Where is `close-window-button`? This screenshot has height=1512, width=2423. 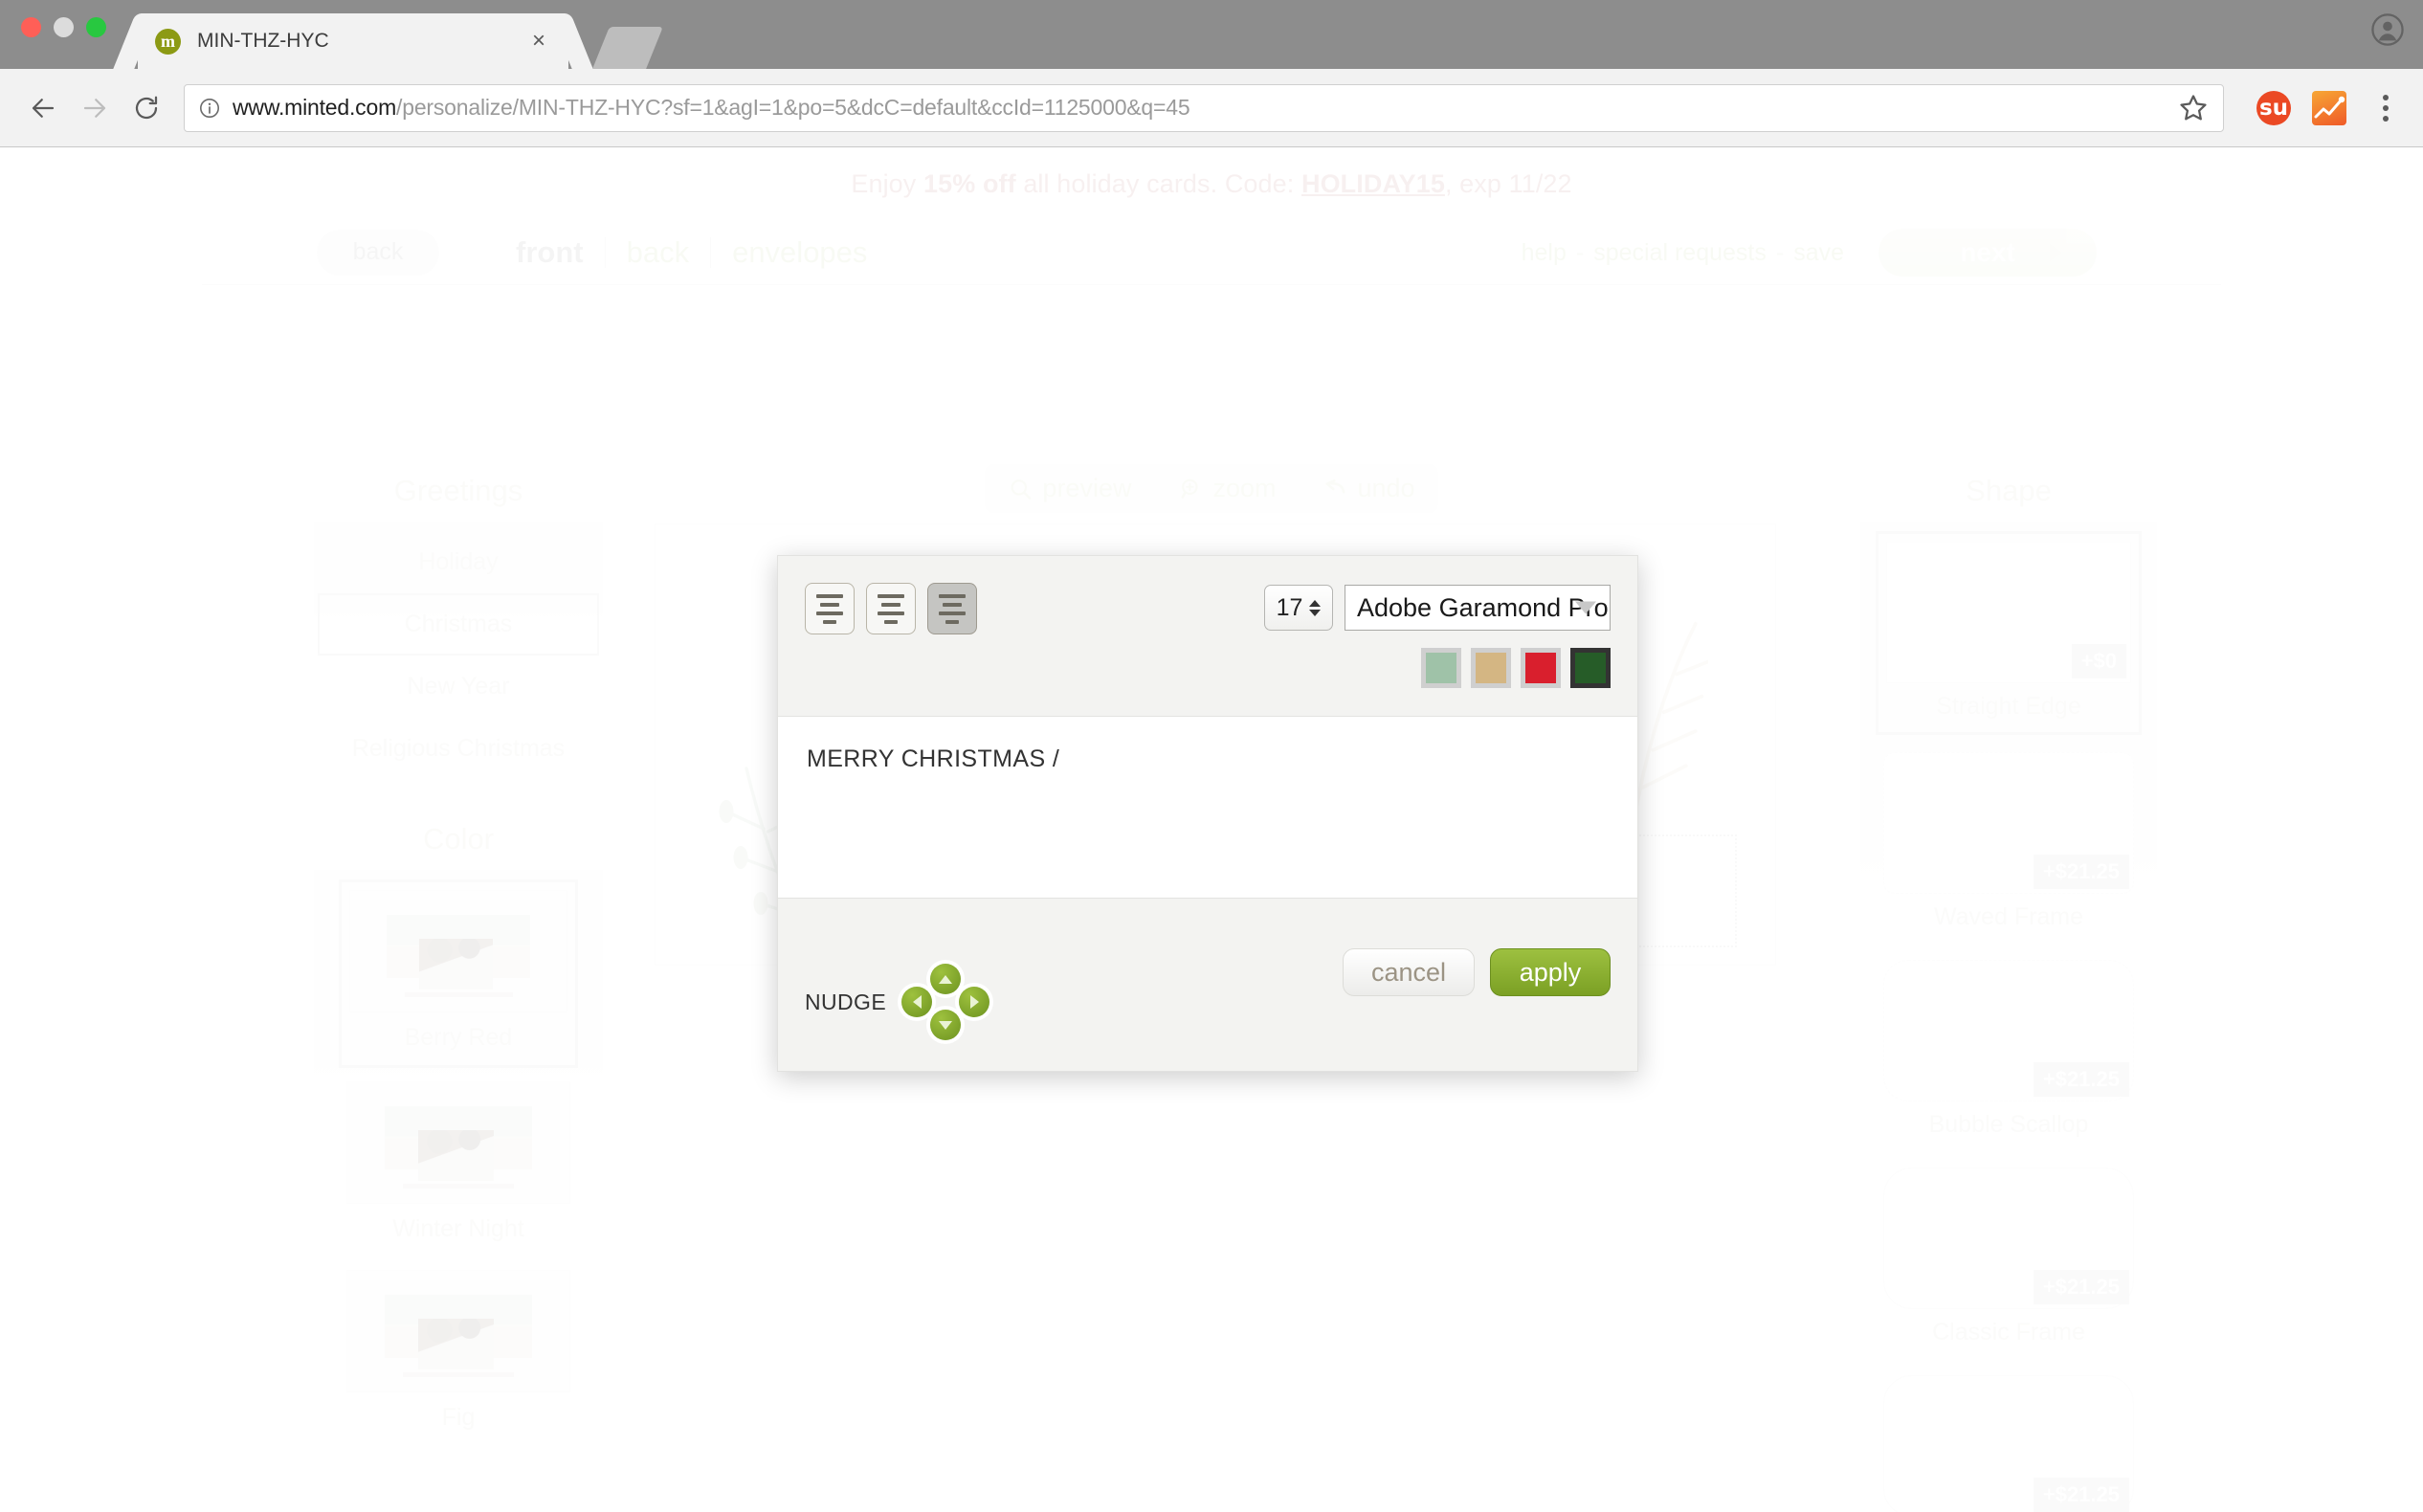
close-window-button is located at coordinates (31, 27).